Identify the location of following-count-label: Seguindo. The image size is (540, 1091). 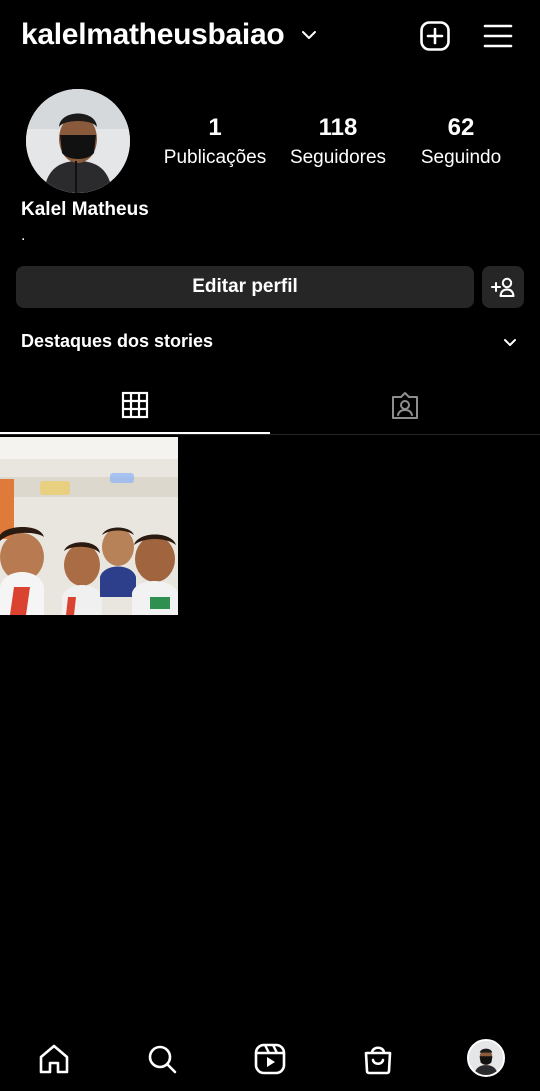
(461, 157).